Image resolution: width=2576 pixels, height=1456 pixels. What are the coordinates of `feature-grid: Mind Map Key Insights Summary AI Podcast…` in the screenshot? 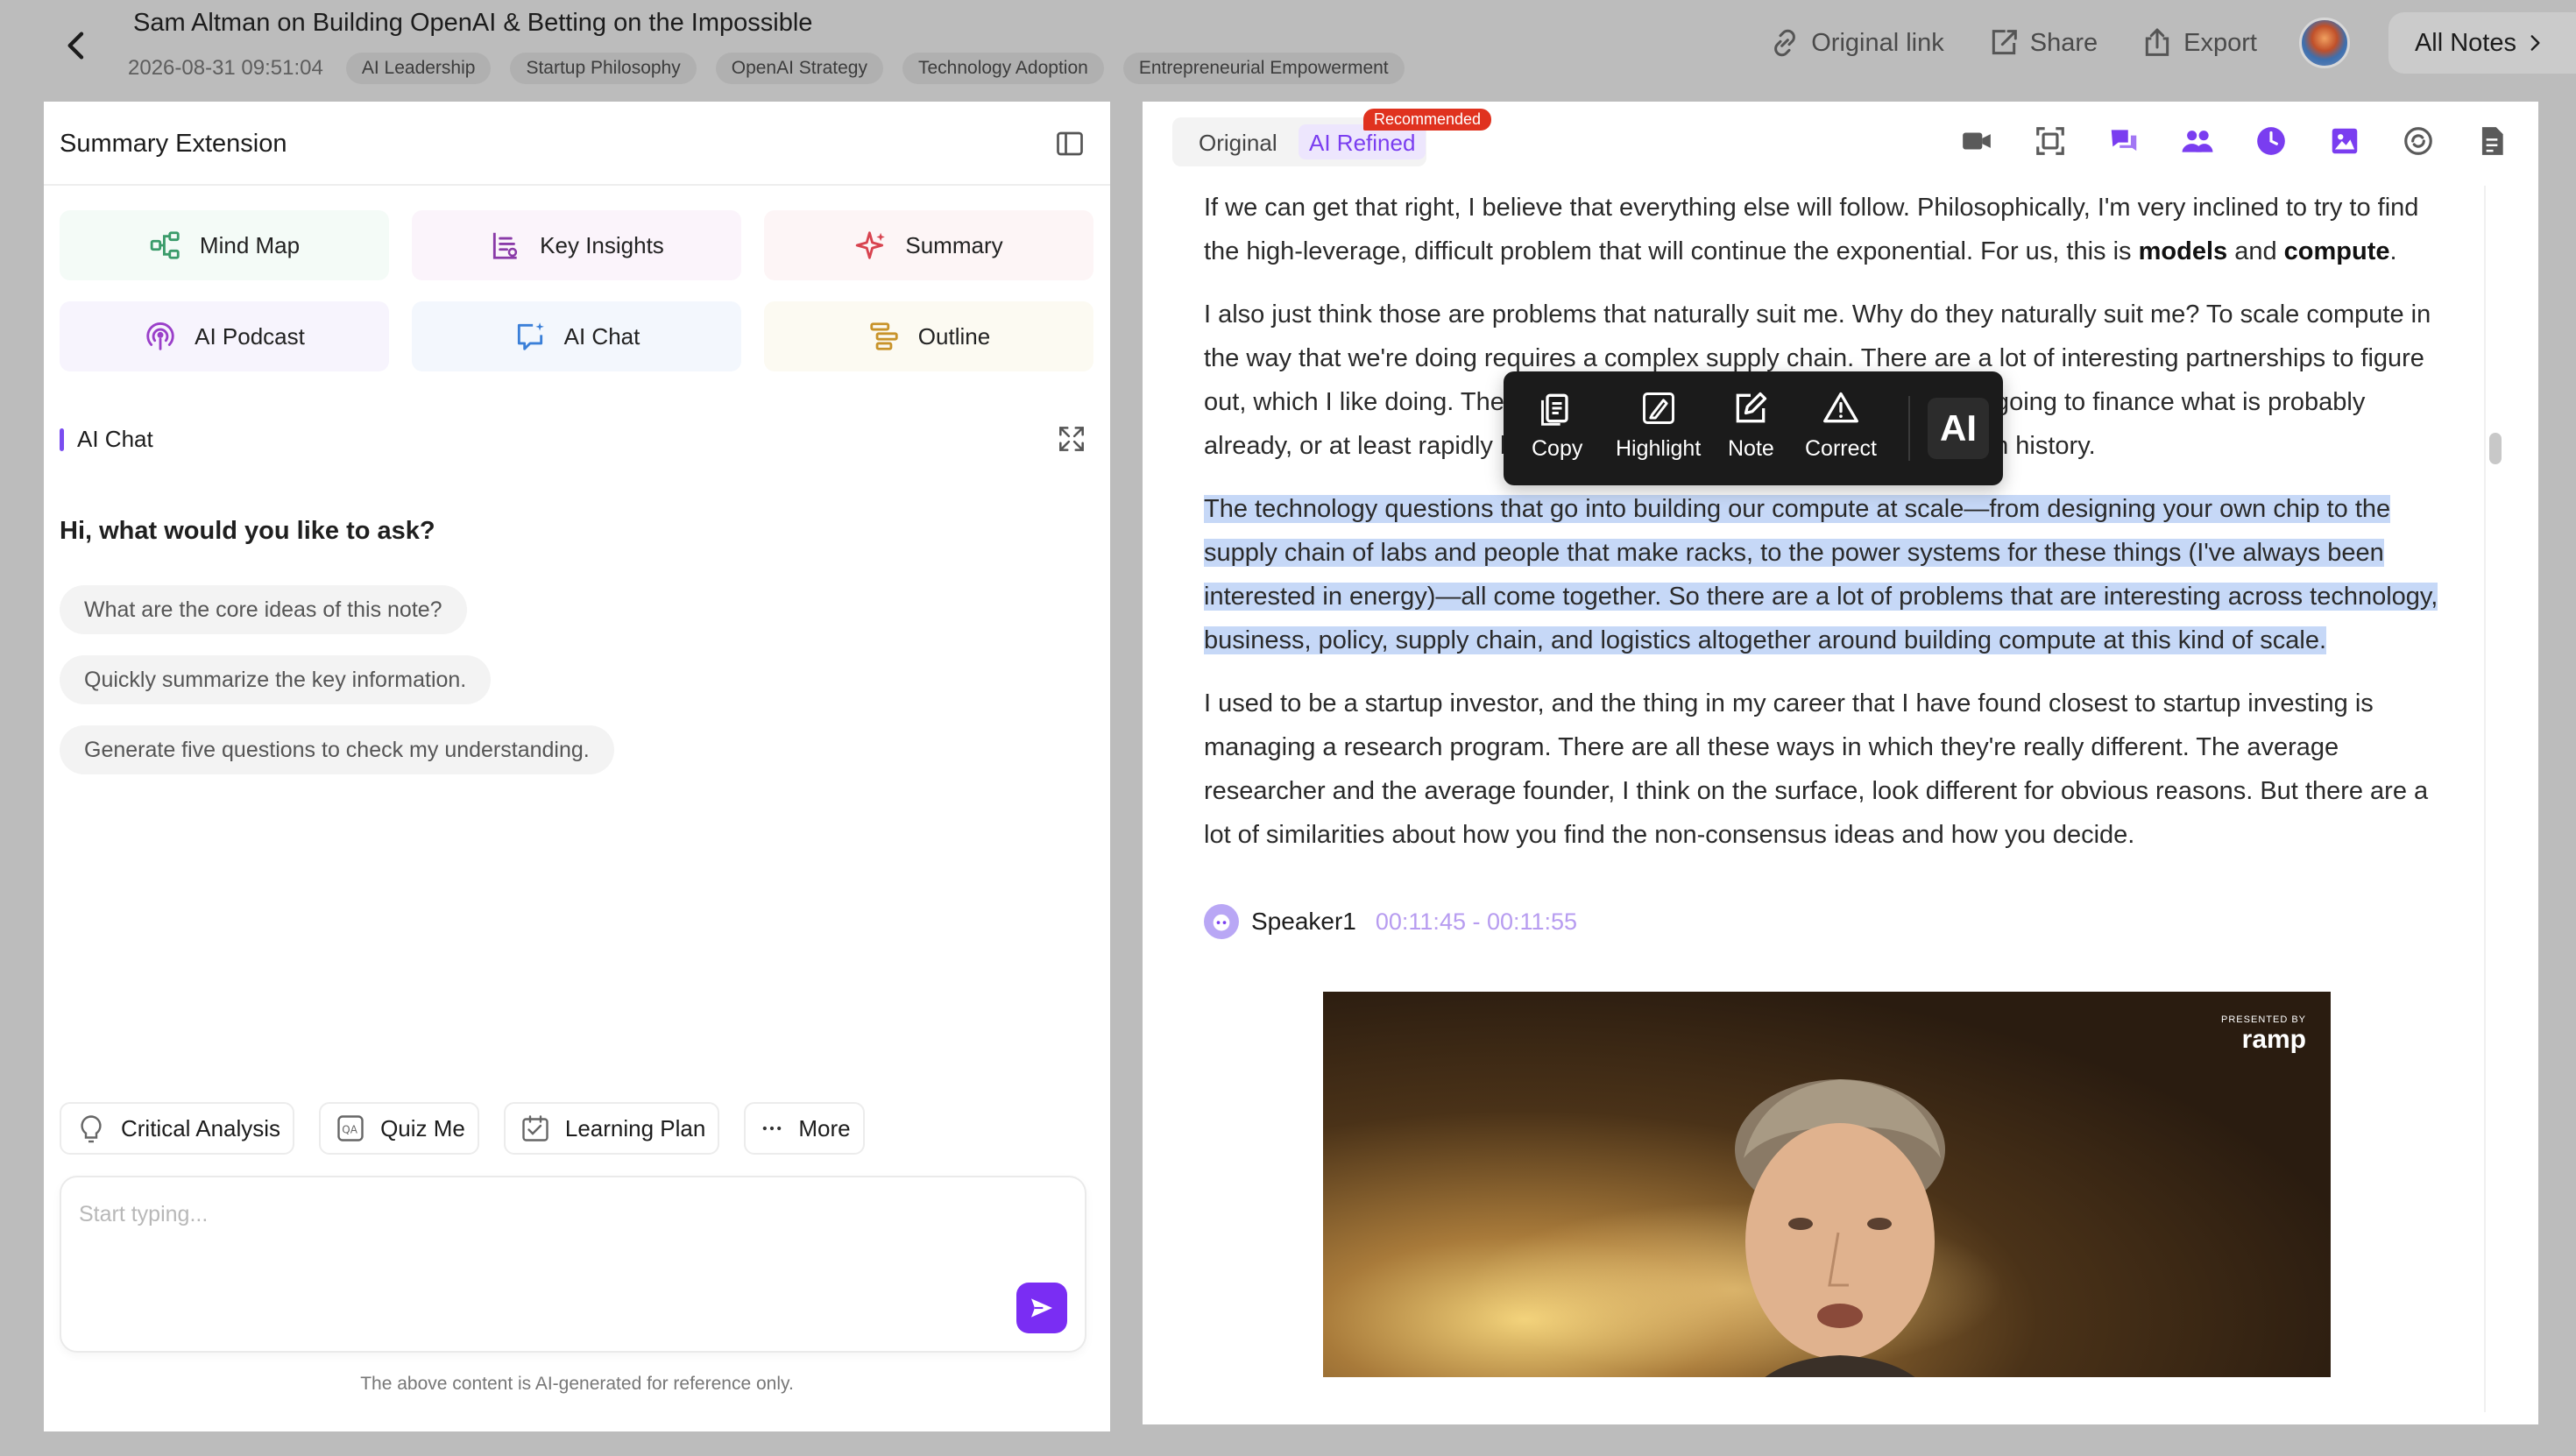 It's located at (576, 290).